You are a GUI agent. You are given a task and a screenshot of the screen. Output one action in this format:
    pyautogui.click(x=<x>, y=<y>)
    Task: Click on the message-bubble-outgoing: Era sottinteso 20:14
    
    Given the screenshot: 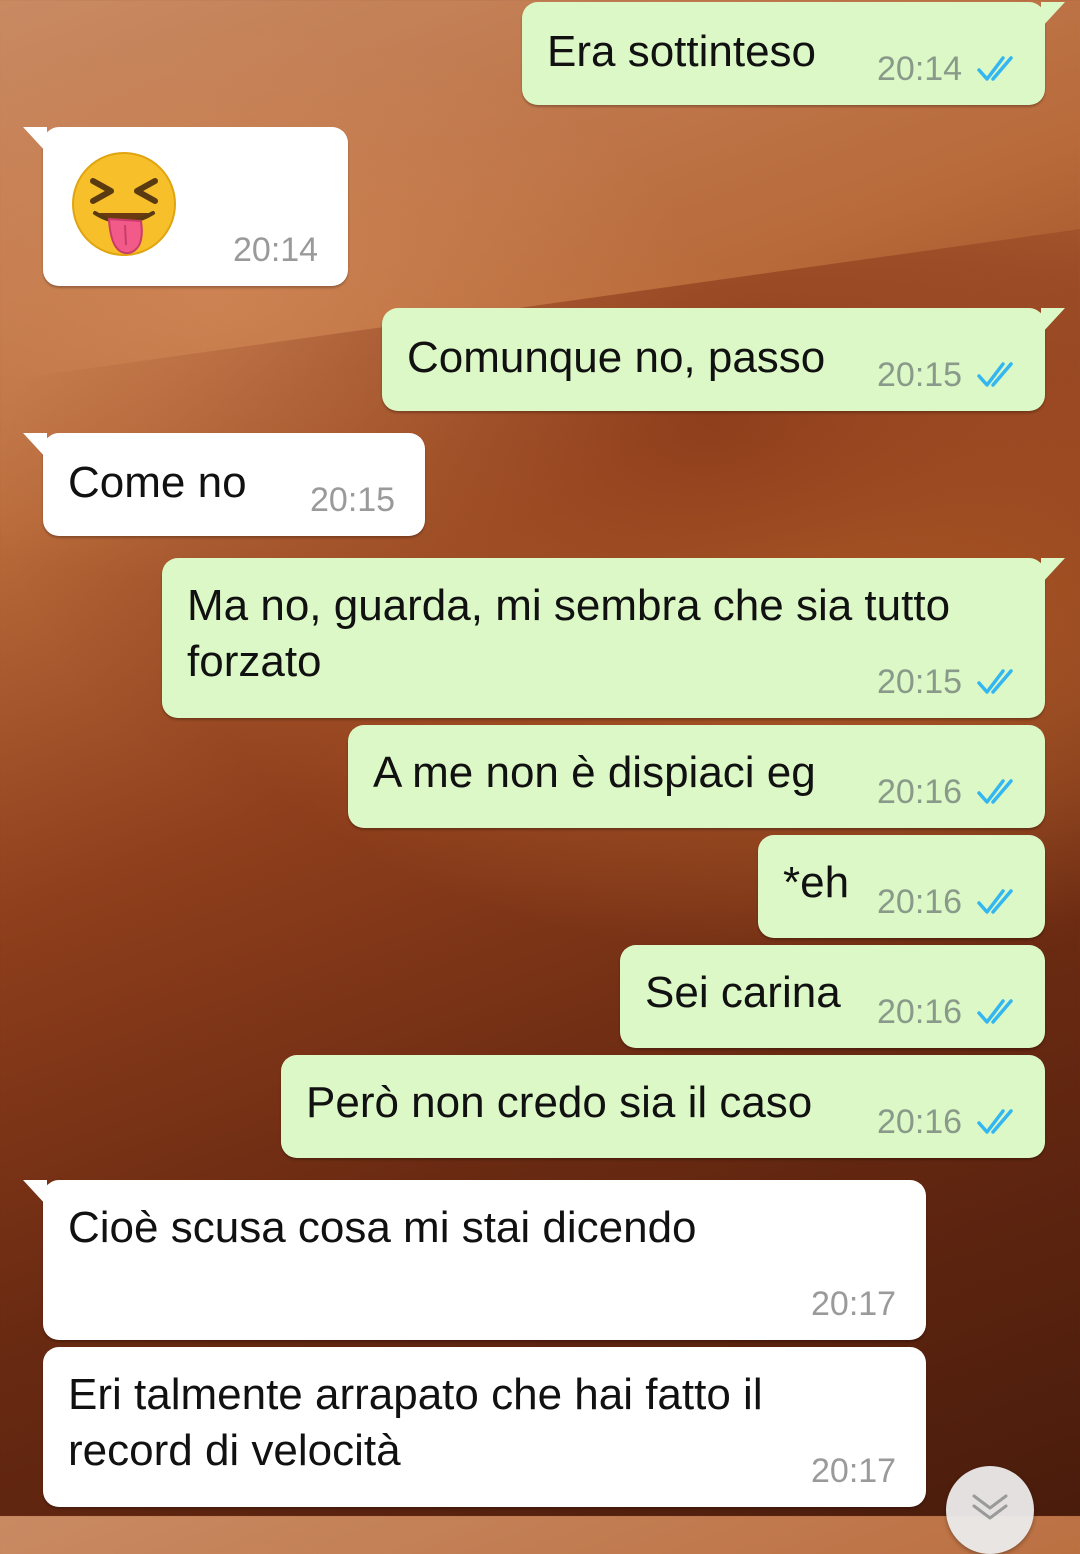 What is the action you would take?
    pyautogui.click(x=793, y=53)
    